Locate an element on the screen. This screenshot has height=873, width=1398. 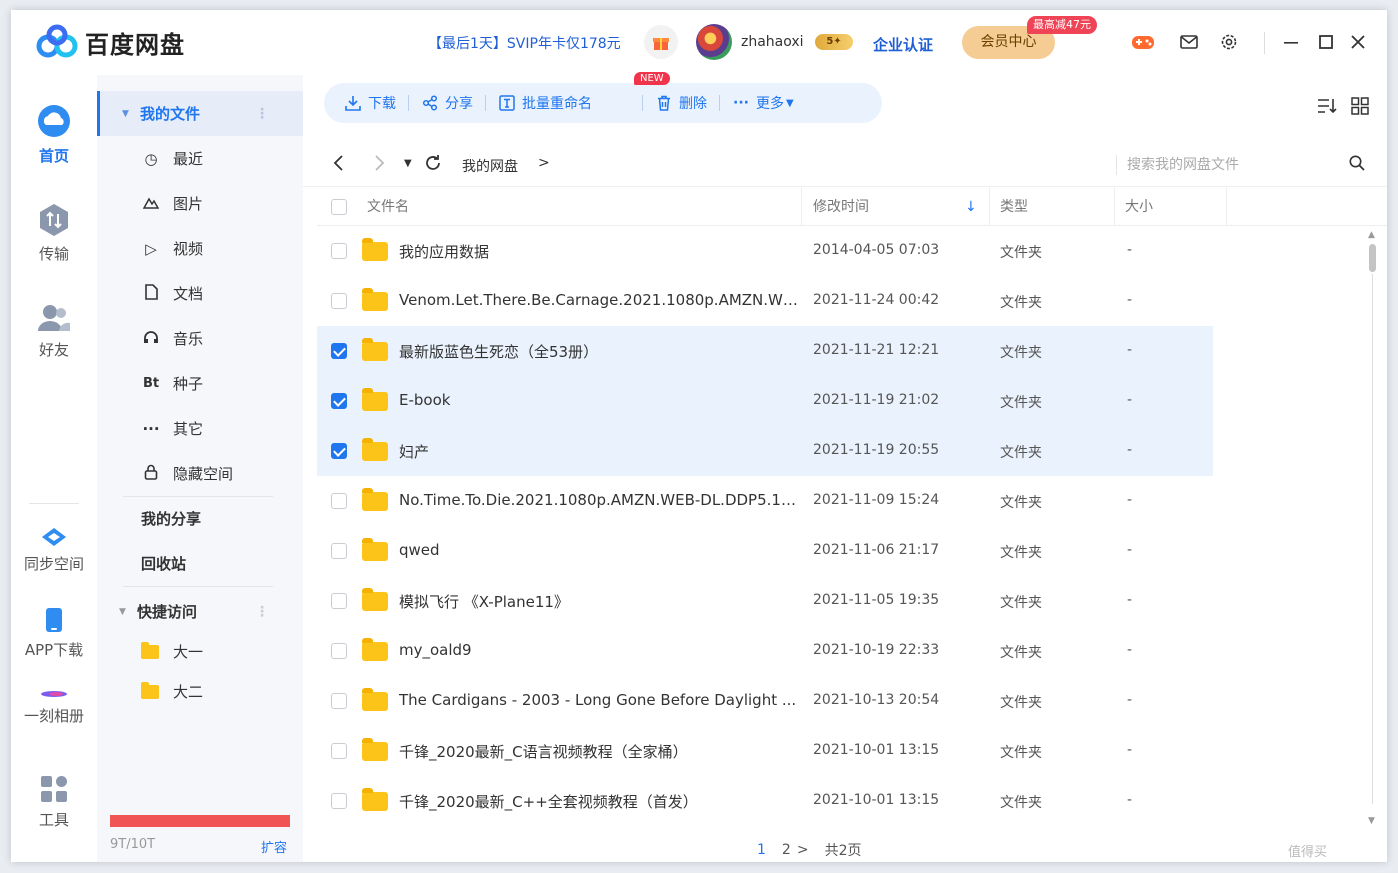
scrollbar-thumb is located at coordinates (1372, 258).